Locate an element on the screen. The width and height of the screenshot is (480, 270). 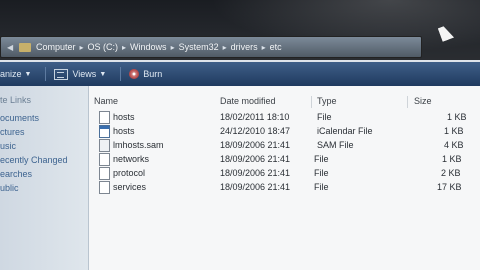
file-row: hosts 18/02/2011 18:10 File 1 KB is located at coordinates (284, 118).